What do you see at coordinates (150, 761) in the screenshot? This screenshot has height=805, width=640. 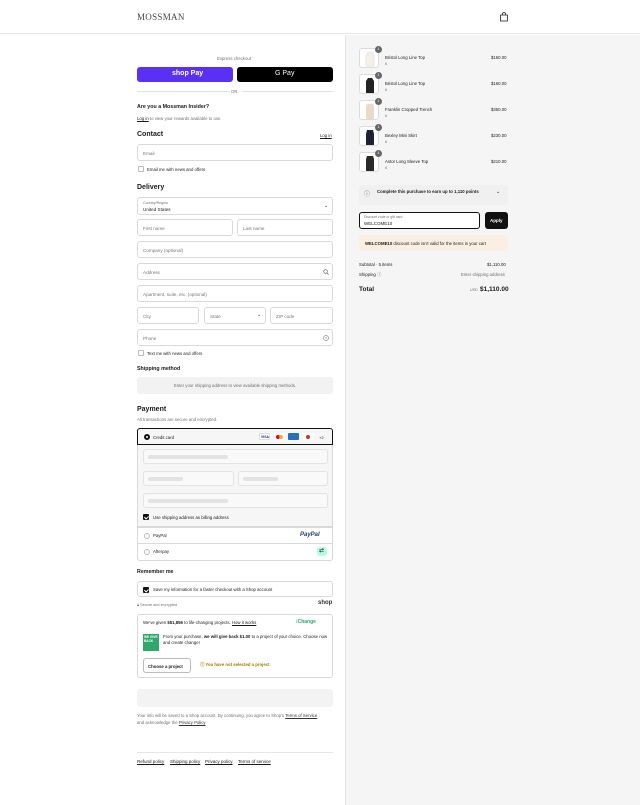 I see `refund-policy-link: Refund policy` at bounding box center [150, 761].